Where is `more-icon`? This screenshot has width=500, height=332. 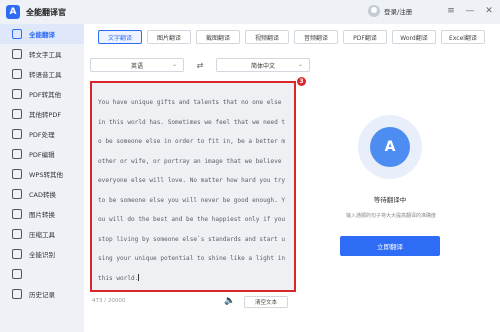 more-icon is located at coordinates (17, 274).